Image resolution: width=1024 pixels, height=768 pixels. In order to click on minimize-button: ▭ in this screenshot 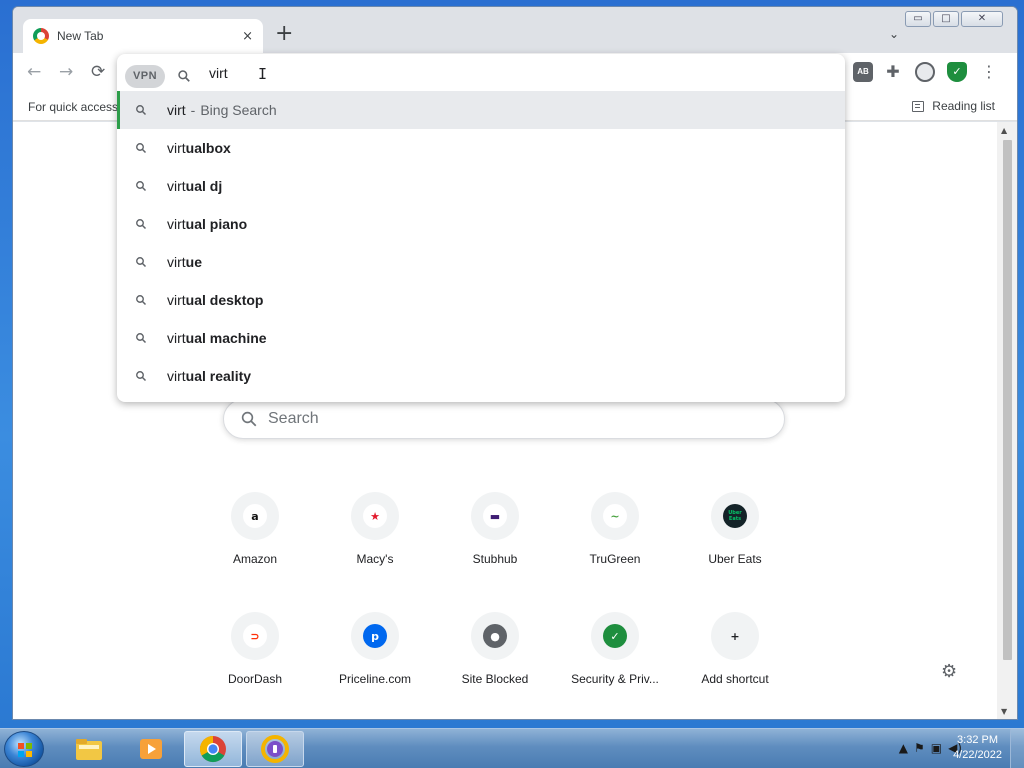, I will do `click(918, 19)`.